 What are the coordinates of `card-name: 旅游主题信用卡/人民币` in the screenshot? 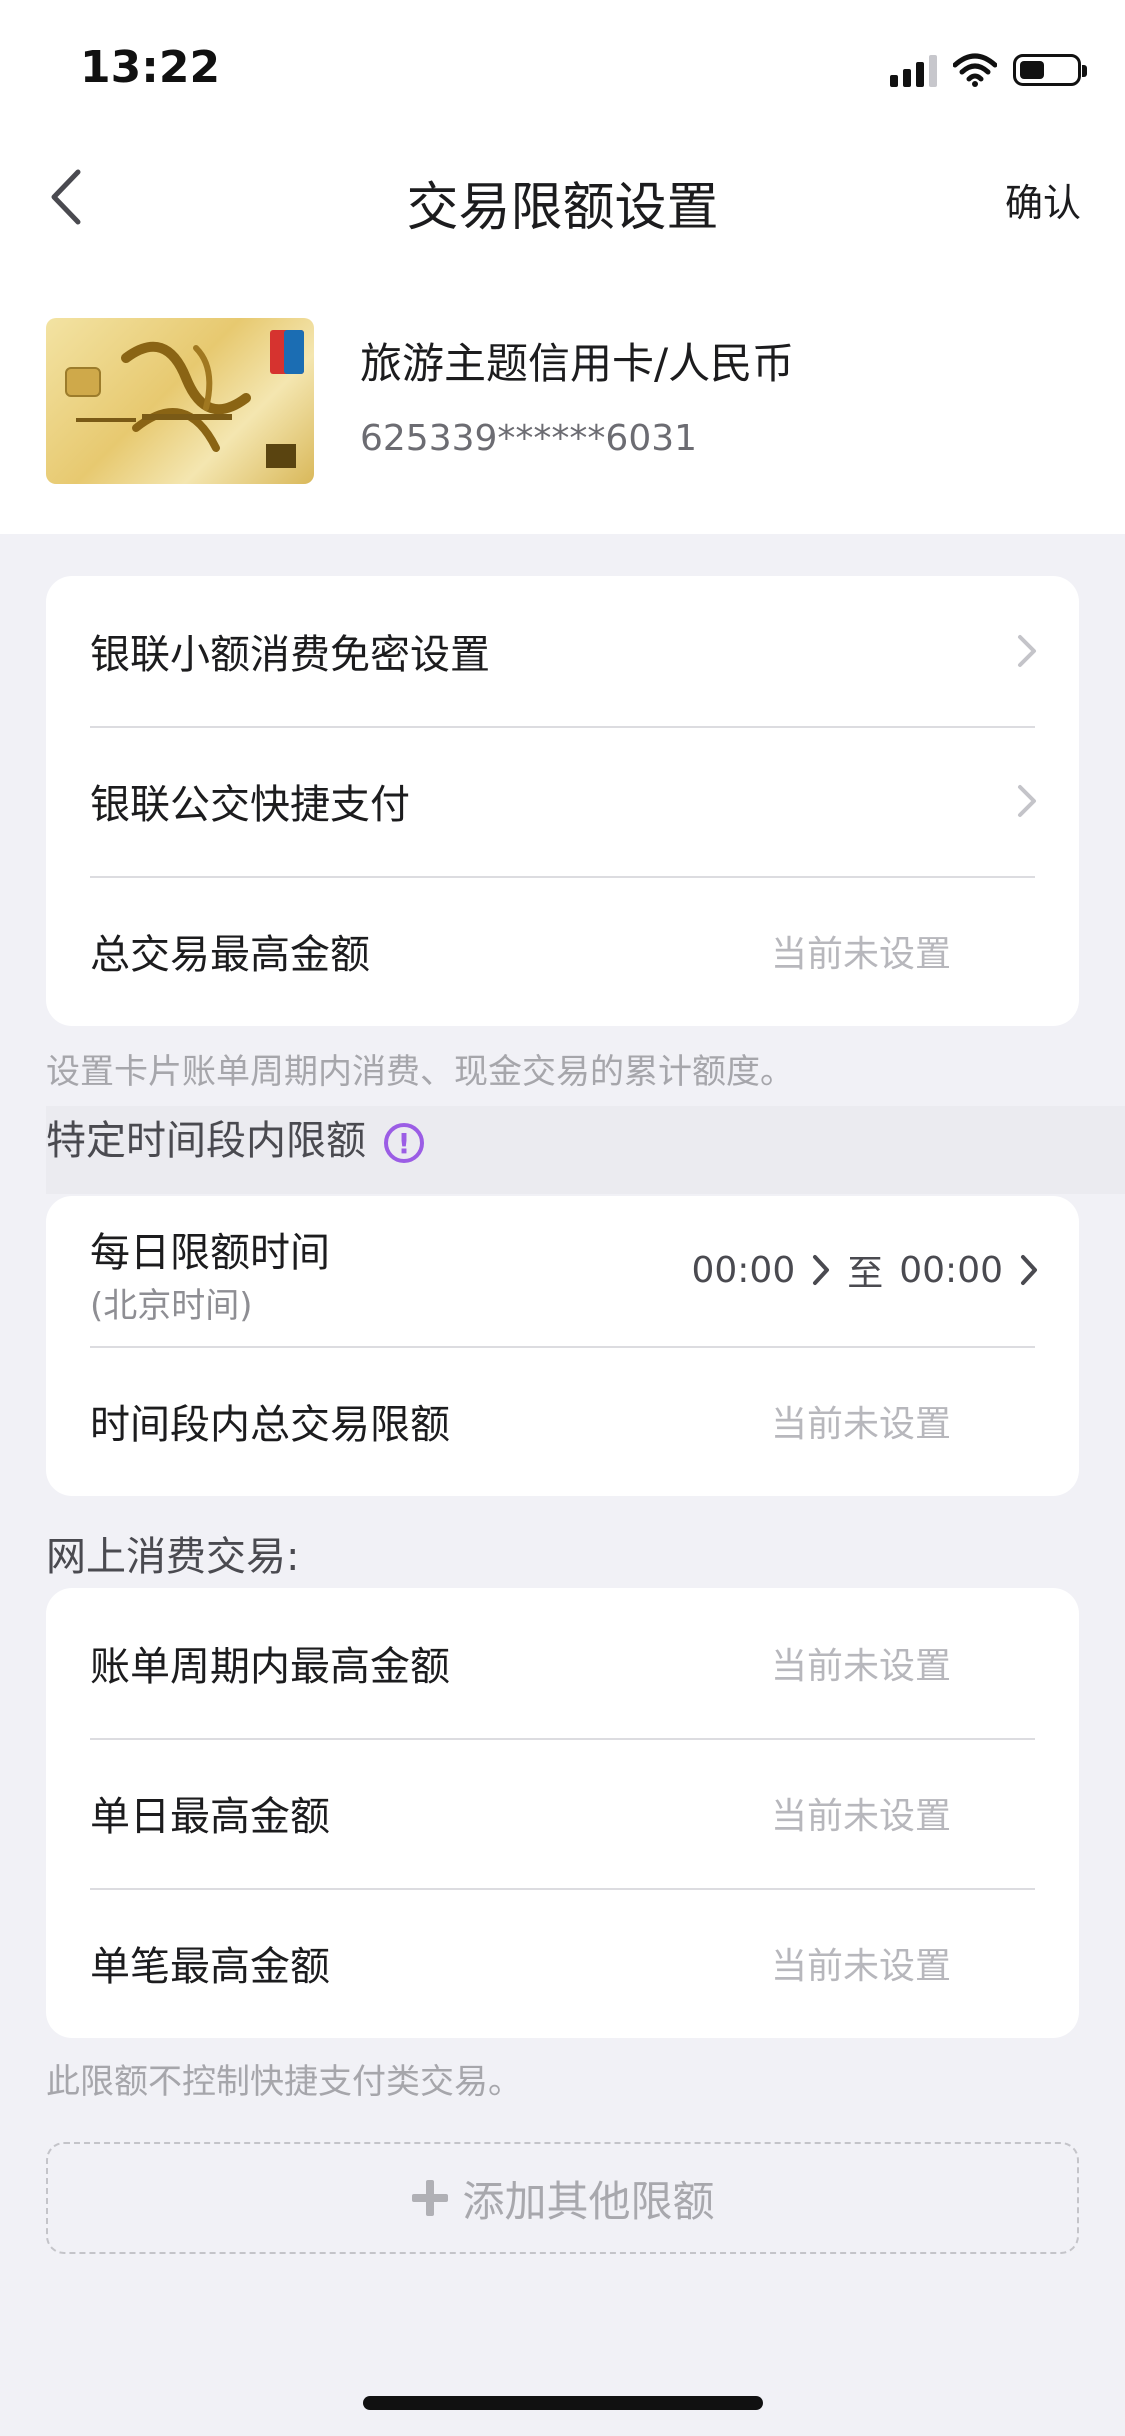 It's located at (577, 363).